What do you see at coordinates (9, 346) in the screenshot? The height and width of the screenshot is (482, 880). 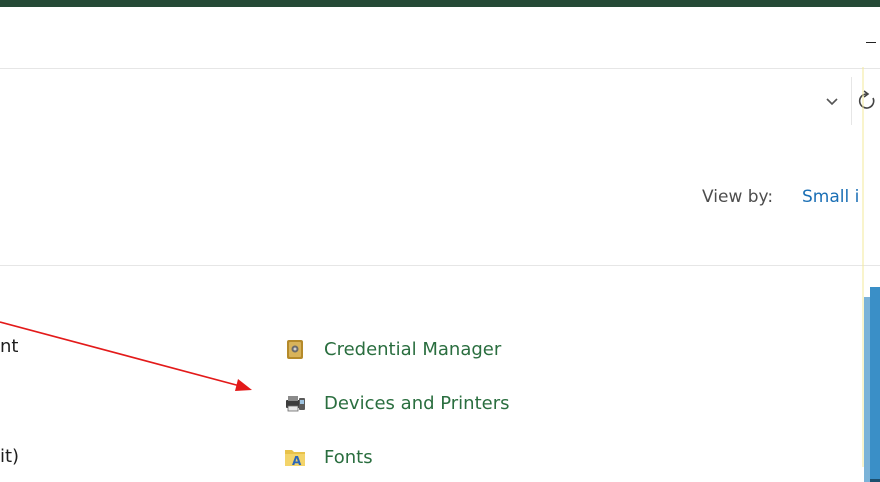 I see `left-item-fragment: nt` at bounding box center [9, 346].